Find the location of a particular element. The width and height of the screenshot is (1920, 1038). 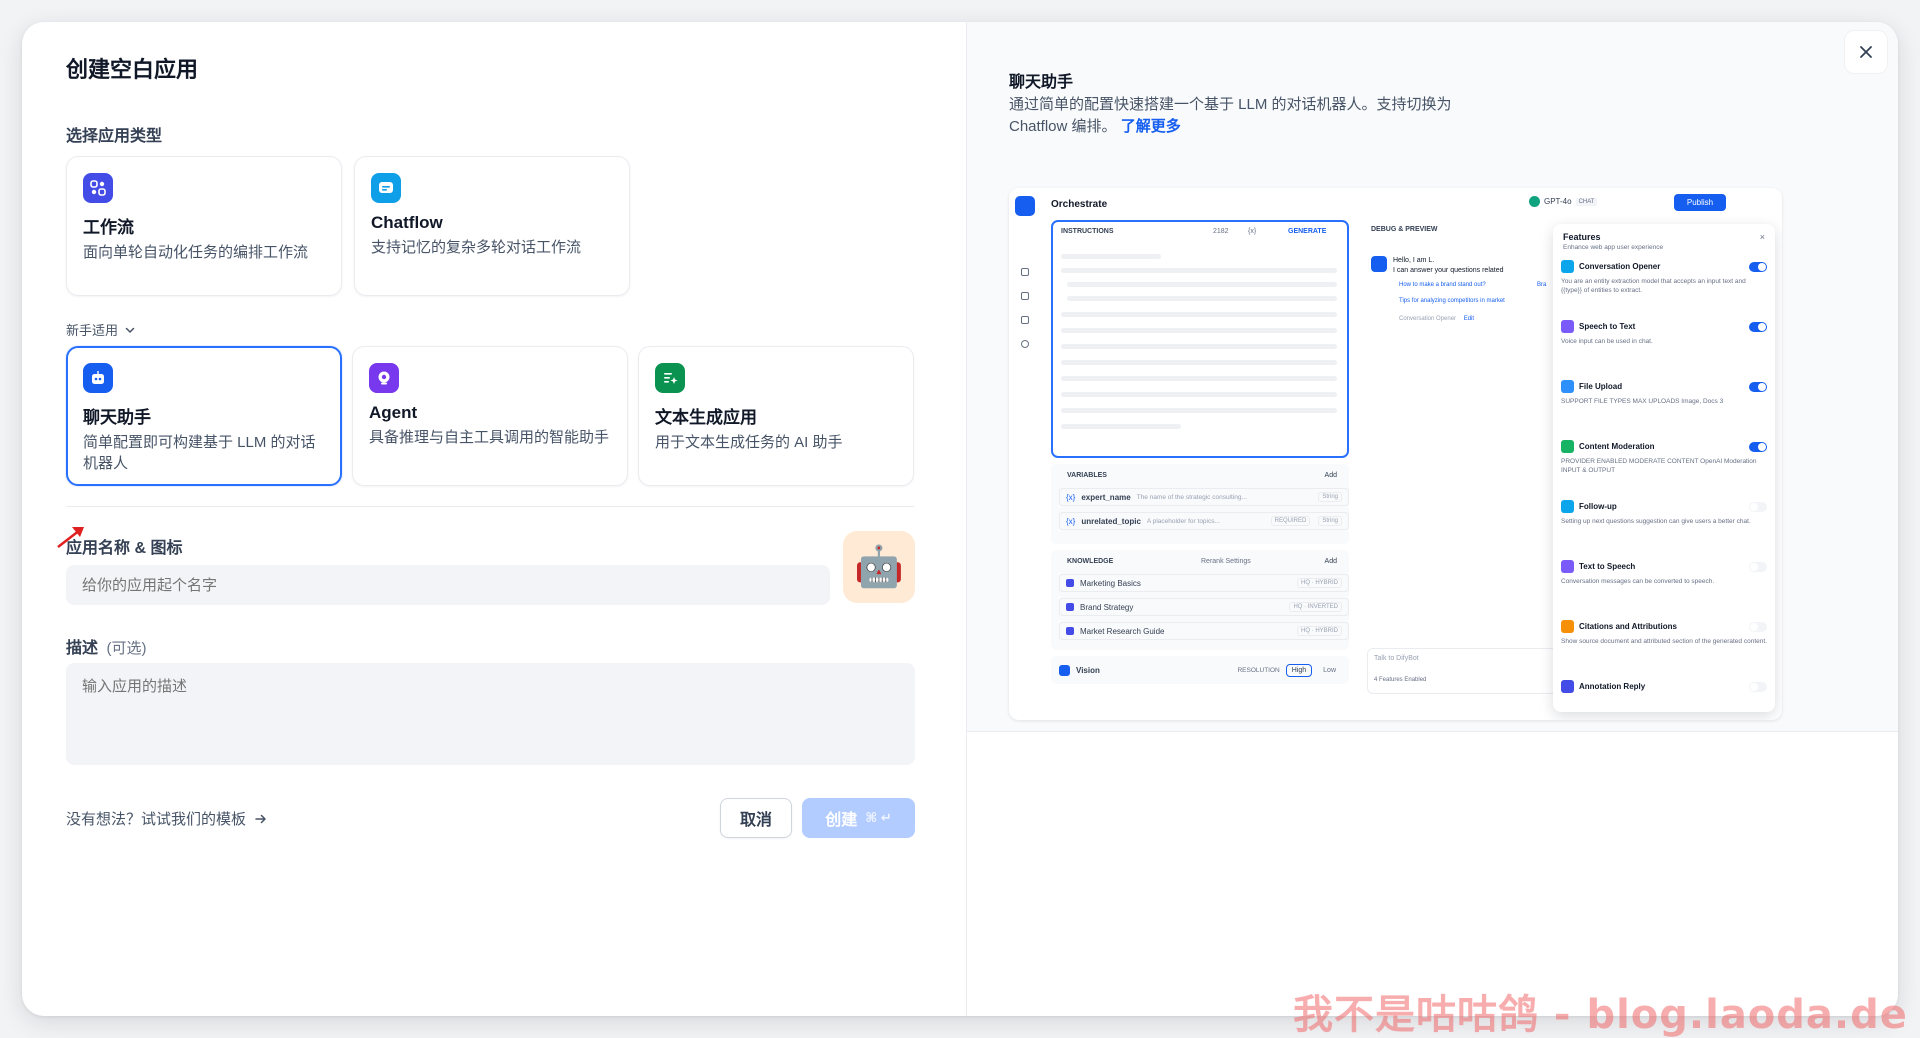

app-icon-picker: 🤖 is located at coordinates (879, 567).